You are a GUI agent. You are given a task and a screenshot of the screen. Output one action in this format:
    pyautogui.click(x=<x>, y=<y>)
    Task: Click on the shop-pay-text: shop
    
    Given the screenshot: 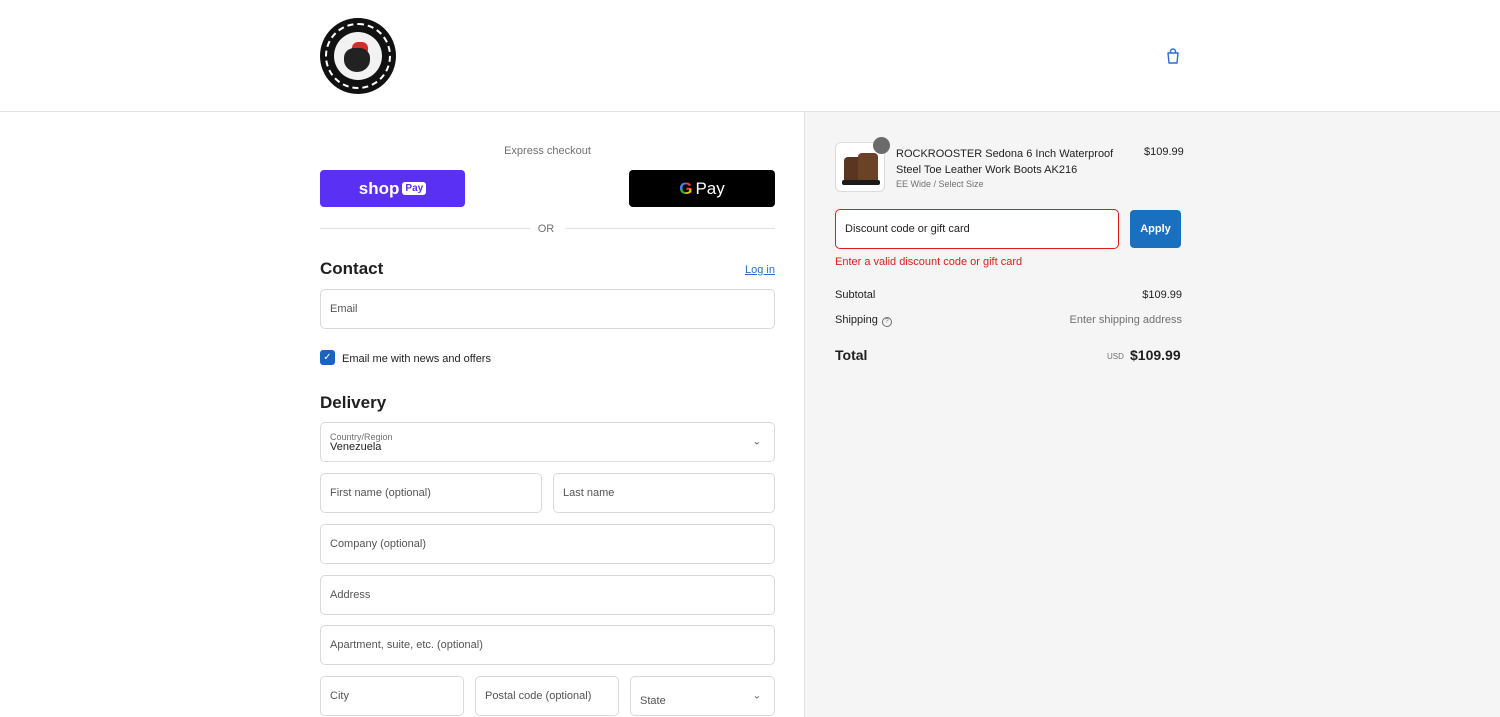 What is the action you would take?
    pyautogui.click(x=379, y=188)
    